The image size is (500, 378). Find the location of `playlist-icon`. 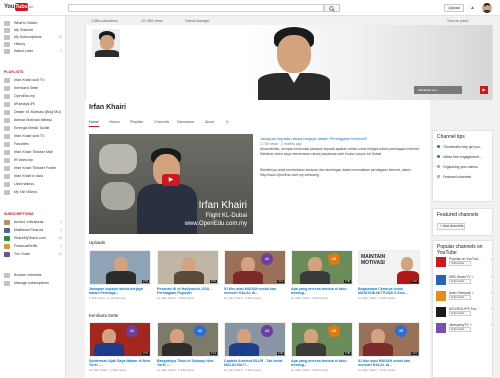

playlist-icon is located at coordinates (7, 128).